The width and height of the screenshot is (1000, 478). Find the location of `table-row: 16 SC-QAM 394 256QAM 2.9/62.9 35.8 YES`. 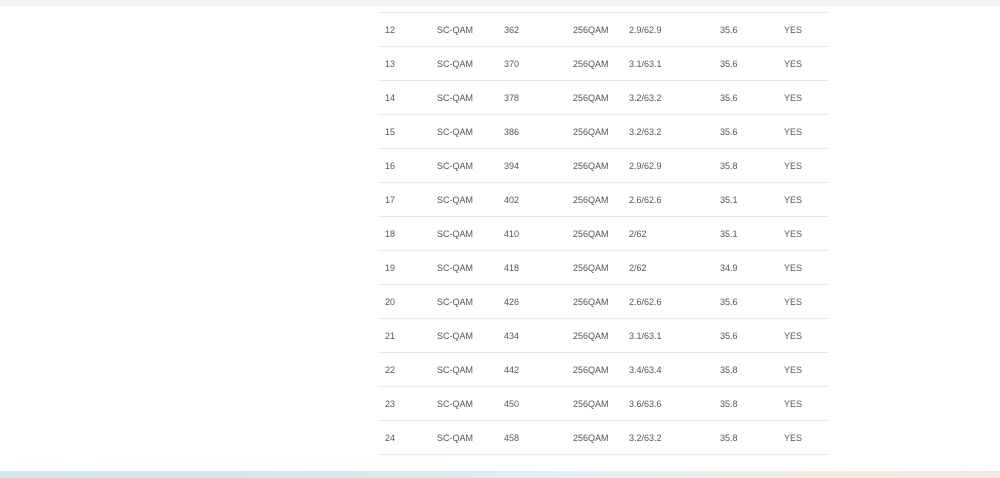

table-row: 16 SC-QAM 394 256QAM 2.9/62.9 35.8 YES is located at coordinates (603, 165).